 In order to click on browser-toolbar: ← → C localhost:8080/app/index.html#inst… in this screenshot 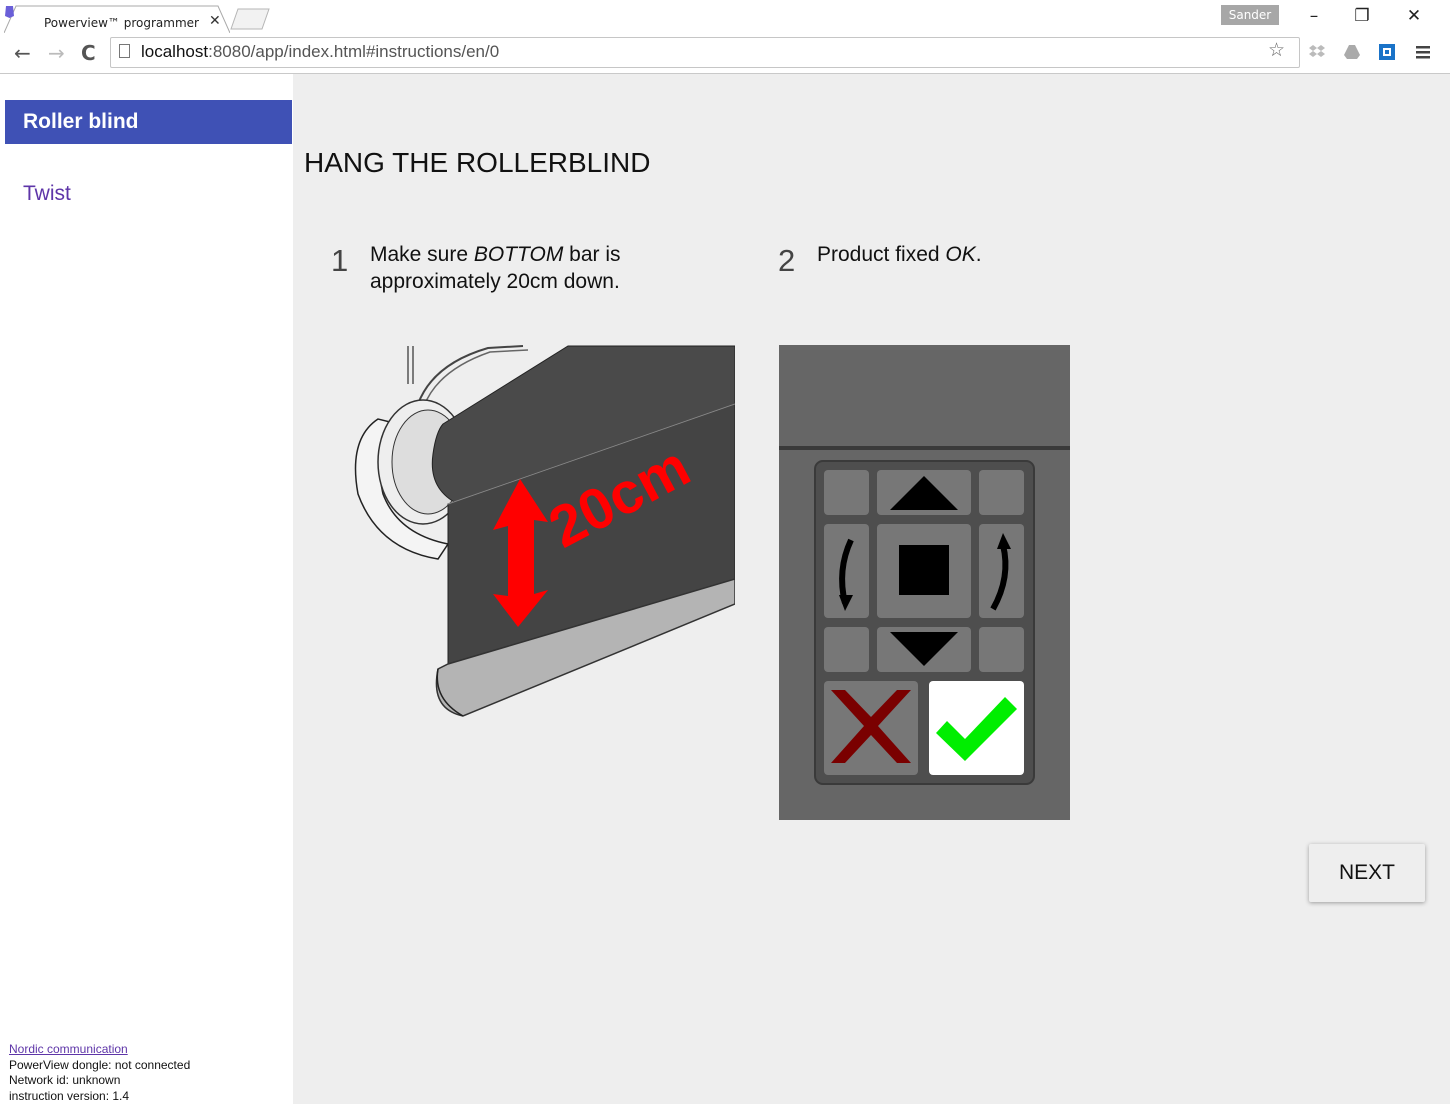, I will do `click(725, 53)`.